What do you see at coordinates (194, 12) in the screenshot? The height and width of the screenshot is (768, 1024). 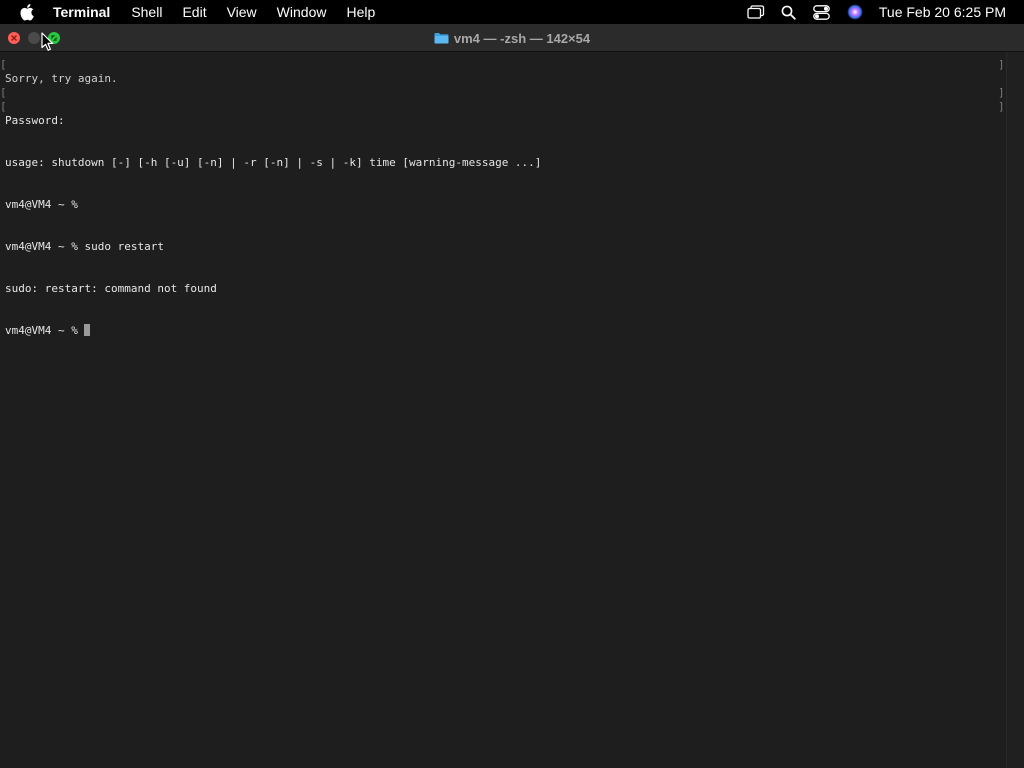 I see `menu-edit: Edit` at bounding box center [194, 12].